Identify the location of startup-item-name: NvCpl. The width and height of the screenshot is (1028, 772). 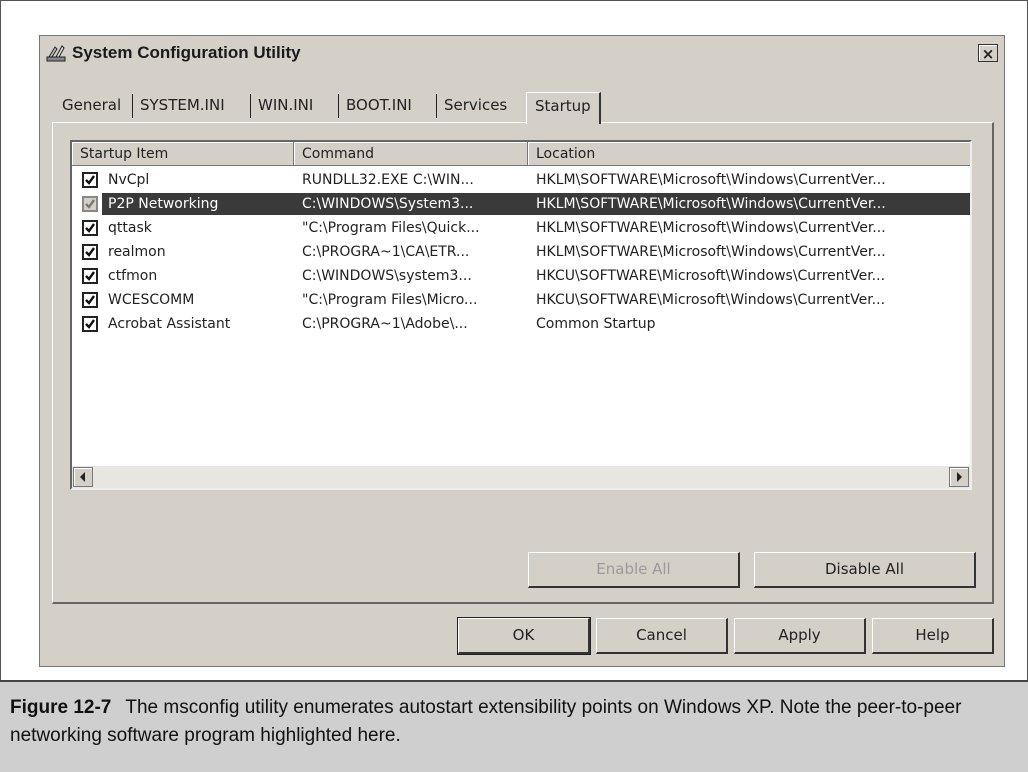
(129, 180).